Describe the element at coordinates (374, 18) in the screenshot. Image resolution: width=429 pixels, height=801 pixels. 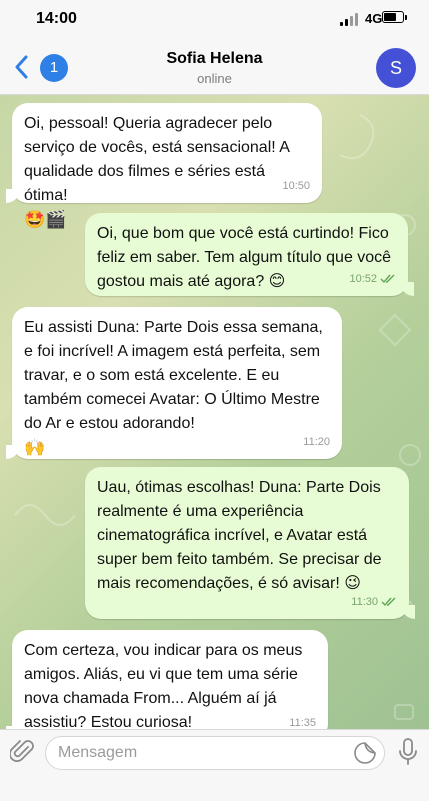
I see `network-label: 4G` at that location.